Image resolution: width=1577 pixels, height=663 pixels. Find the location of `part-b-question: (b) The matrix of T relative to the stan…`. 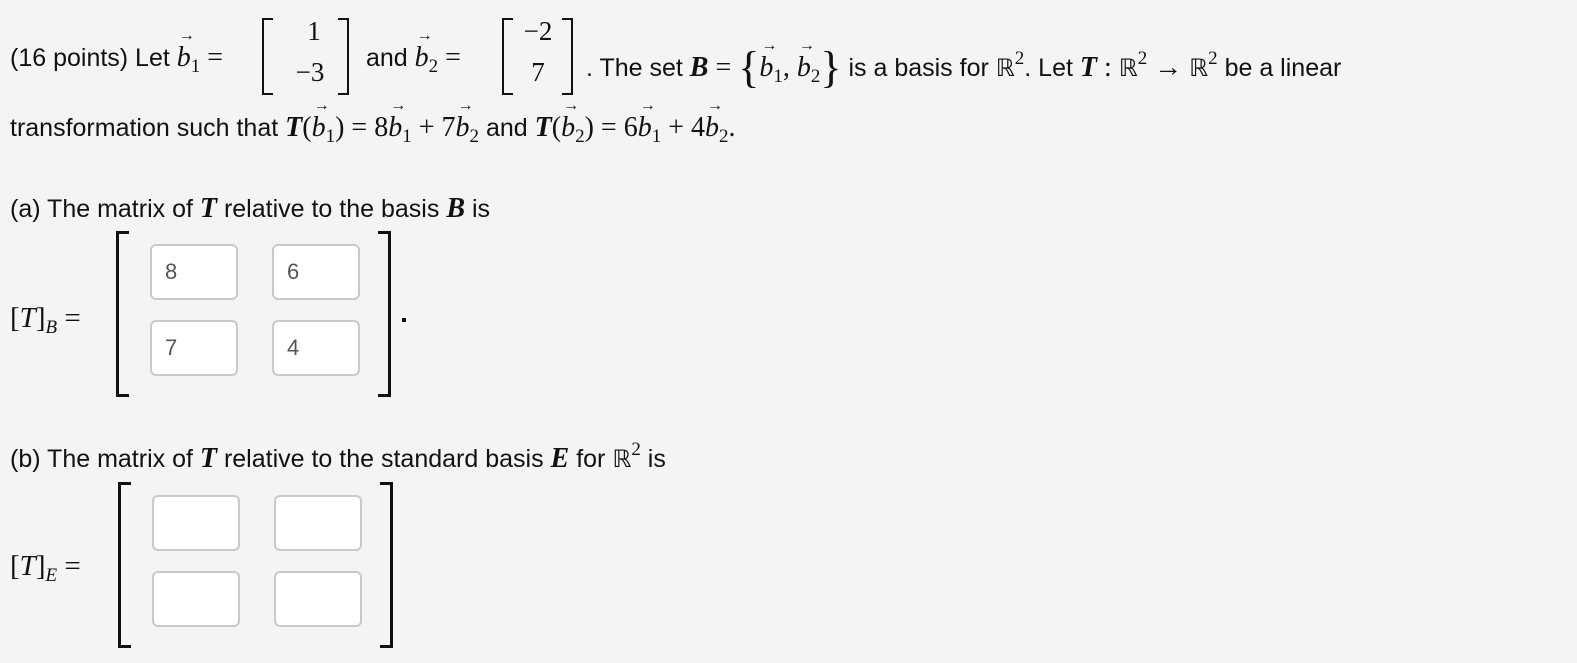

part-b-question: (b) The matrix of T relative to the stan… is located at coordinates (338, 456).